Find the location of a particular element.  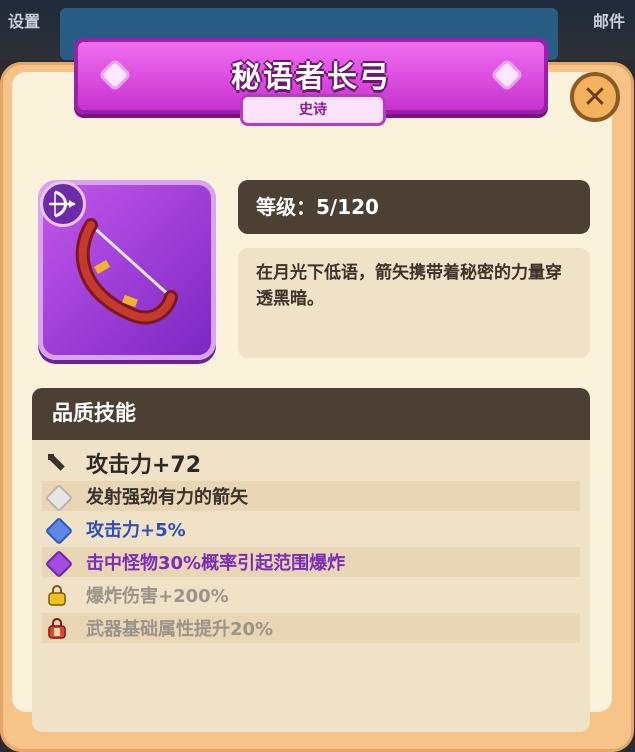

weapon-type-badge is located at coordinates (63, 204).